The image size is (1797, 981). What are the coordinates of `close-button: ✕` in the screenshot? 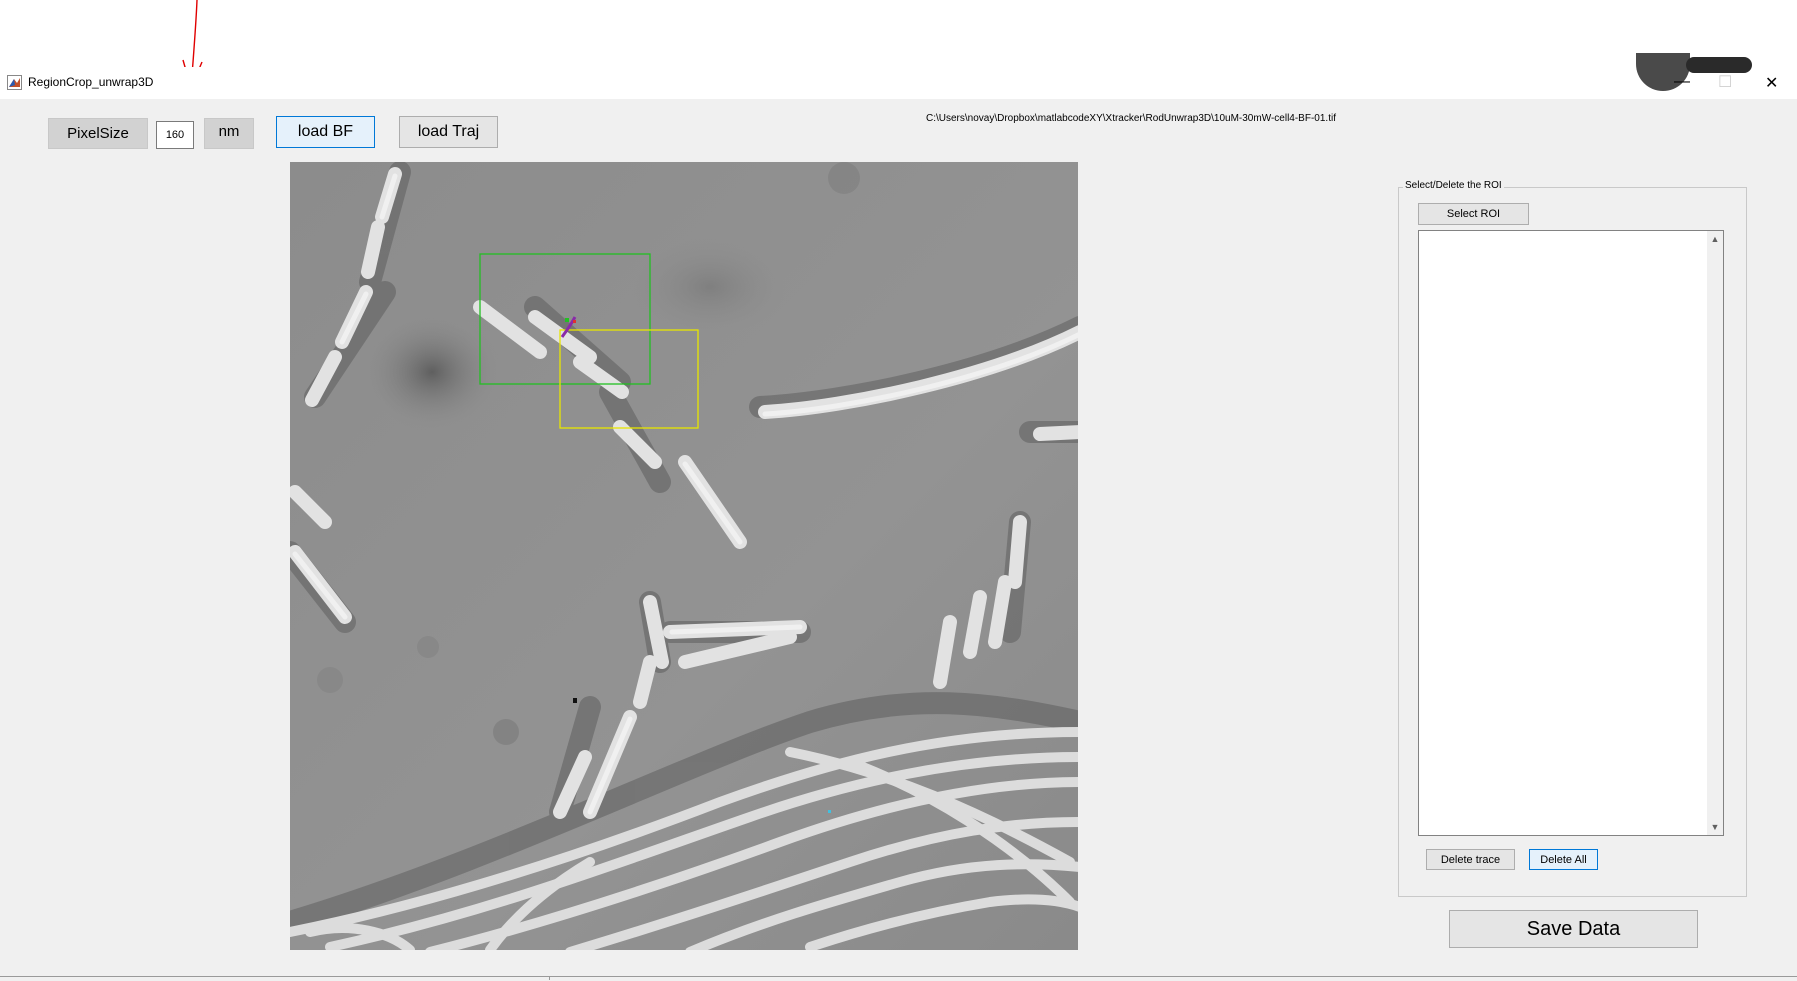 It's located at (1771, 83).